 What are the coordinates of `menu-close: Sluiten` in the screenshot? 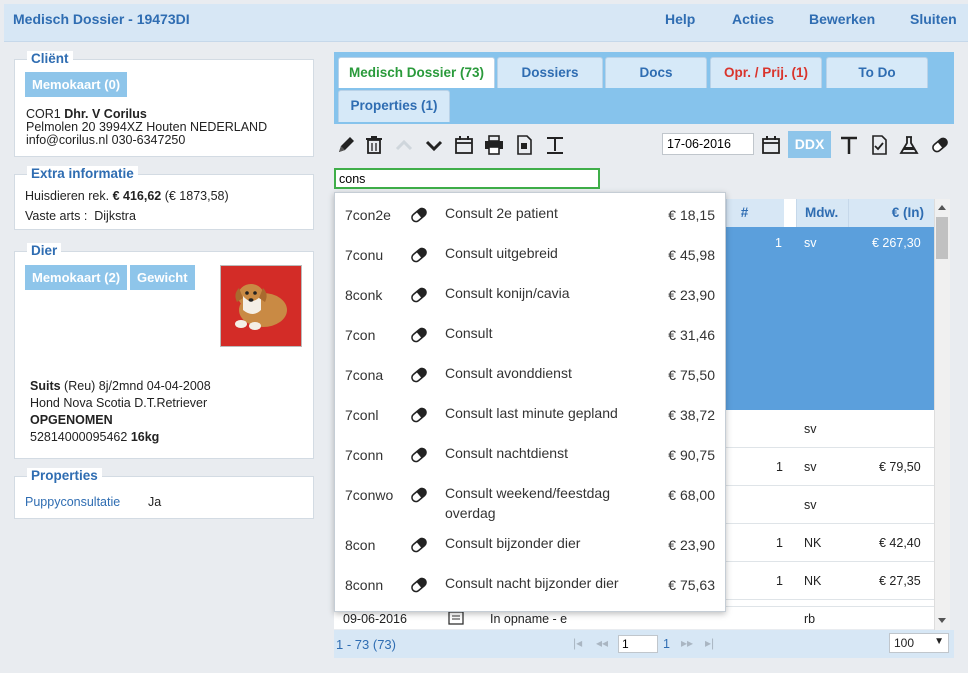 It's located at (933, 19).